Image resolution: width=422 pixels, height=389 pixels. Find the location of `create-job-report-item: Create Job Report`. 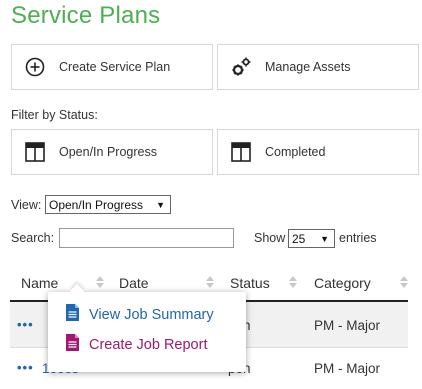

create-job-report-item: Create Job Report is located at coordinates (136, 344).